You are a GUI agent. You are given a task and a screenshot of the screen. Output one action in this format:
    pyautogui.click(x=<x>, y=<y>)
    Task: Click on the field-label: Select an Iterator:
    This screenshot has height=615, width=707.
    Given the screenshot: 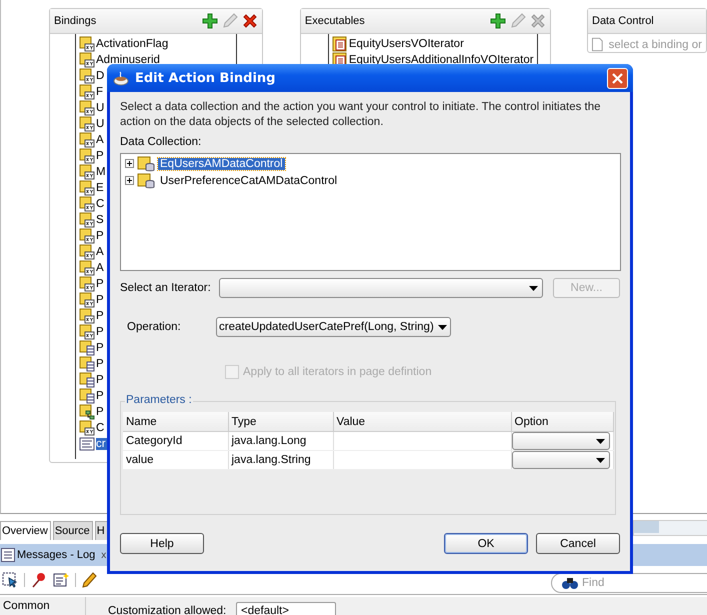 What is the action you would take?
    pyautogui.click(x=166, y=288)
    